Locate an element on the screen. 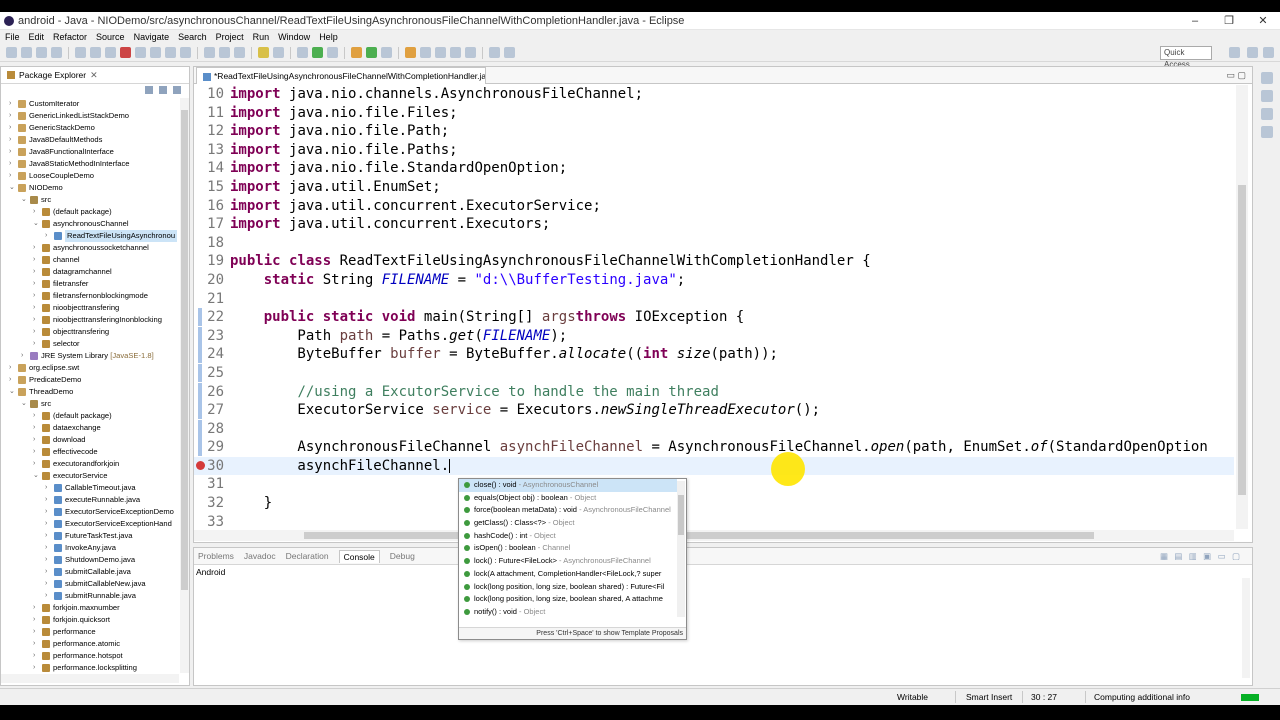 Image resolution: width=1280 pixels, height=720 pixels. tree-horizontal-scrollbar is located at coordinates (90, 678).